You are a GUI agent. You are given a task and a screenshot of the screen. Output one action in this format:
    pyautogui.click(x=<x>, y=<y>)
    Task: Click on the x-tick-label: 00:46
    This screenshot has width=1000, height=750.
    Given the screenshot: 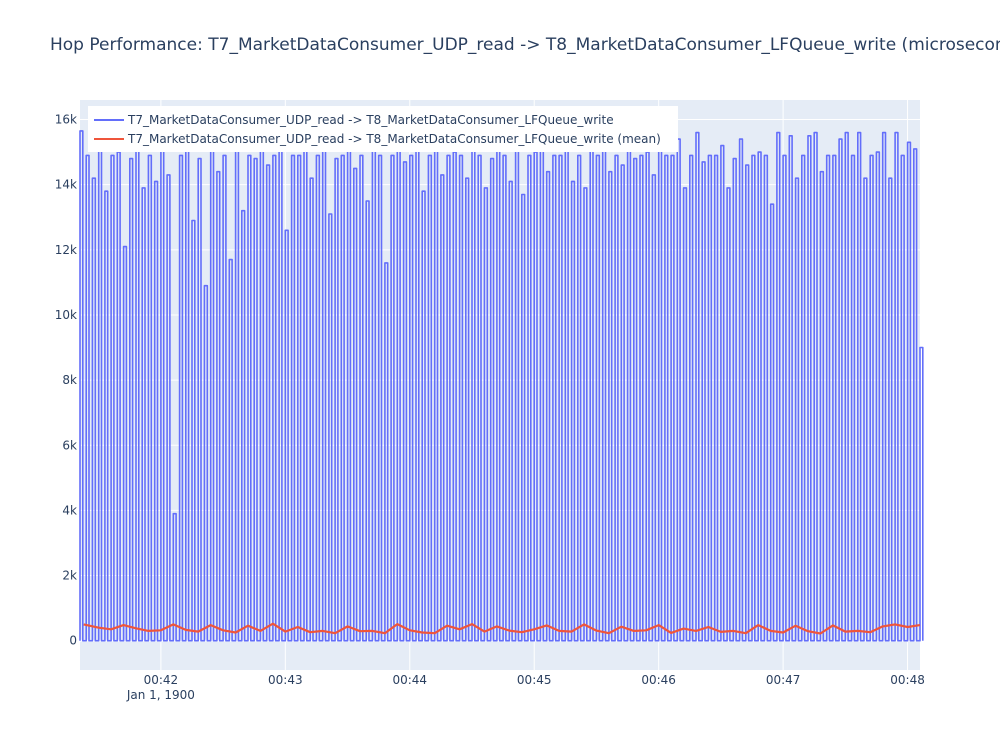 What is the action you would take?
    pyautogui.click(x=658, y=680)
    